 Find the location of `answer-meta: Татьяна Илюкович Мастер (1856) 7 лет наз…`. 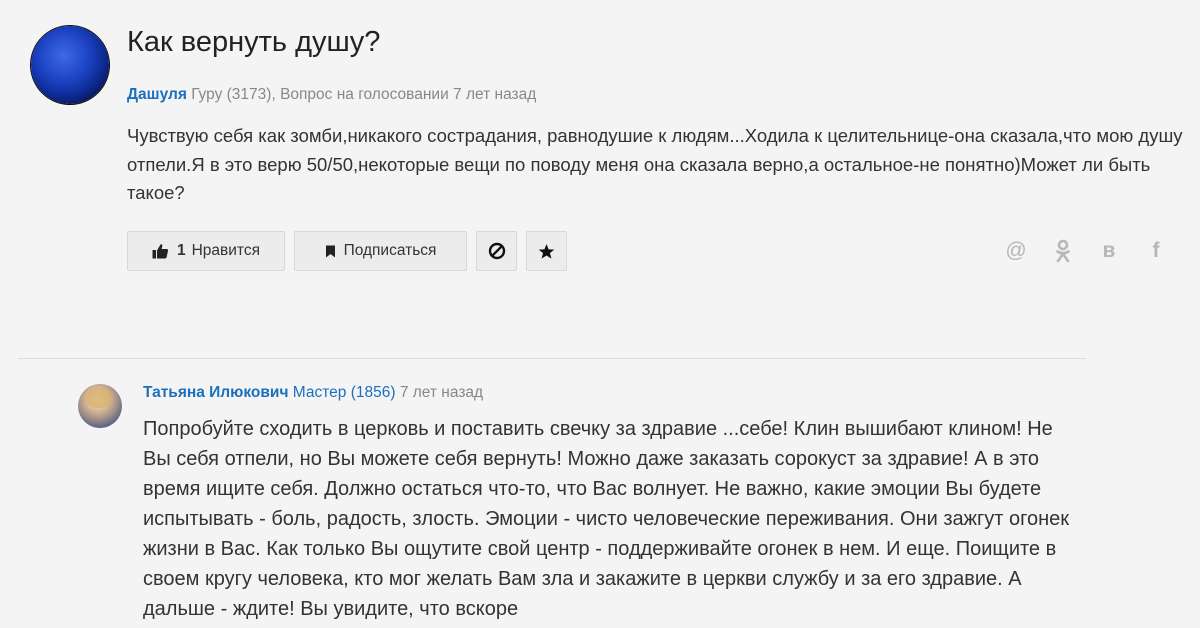

answer-meta: Татьяна Илюкович Мастер (1856) 7 лет наз… is located at coordinates (313, 393).